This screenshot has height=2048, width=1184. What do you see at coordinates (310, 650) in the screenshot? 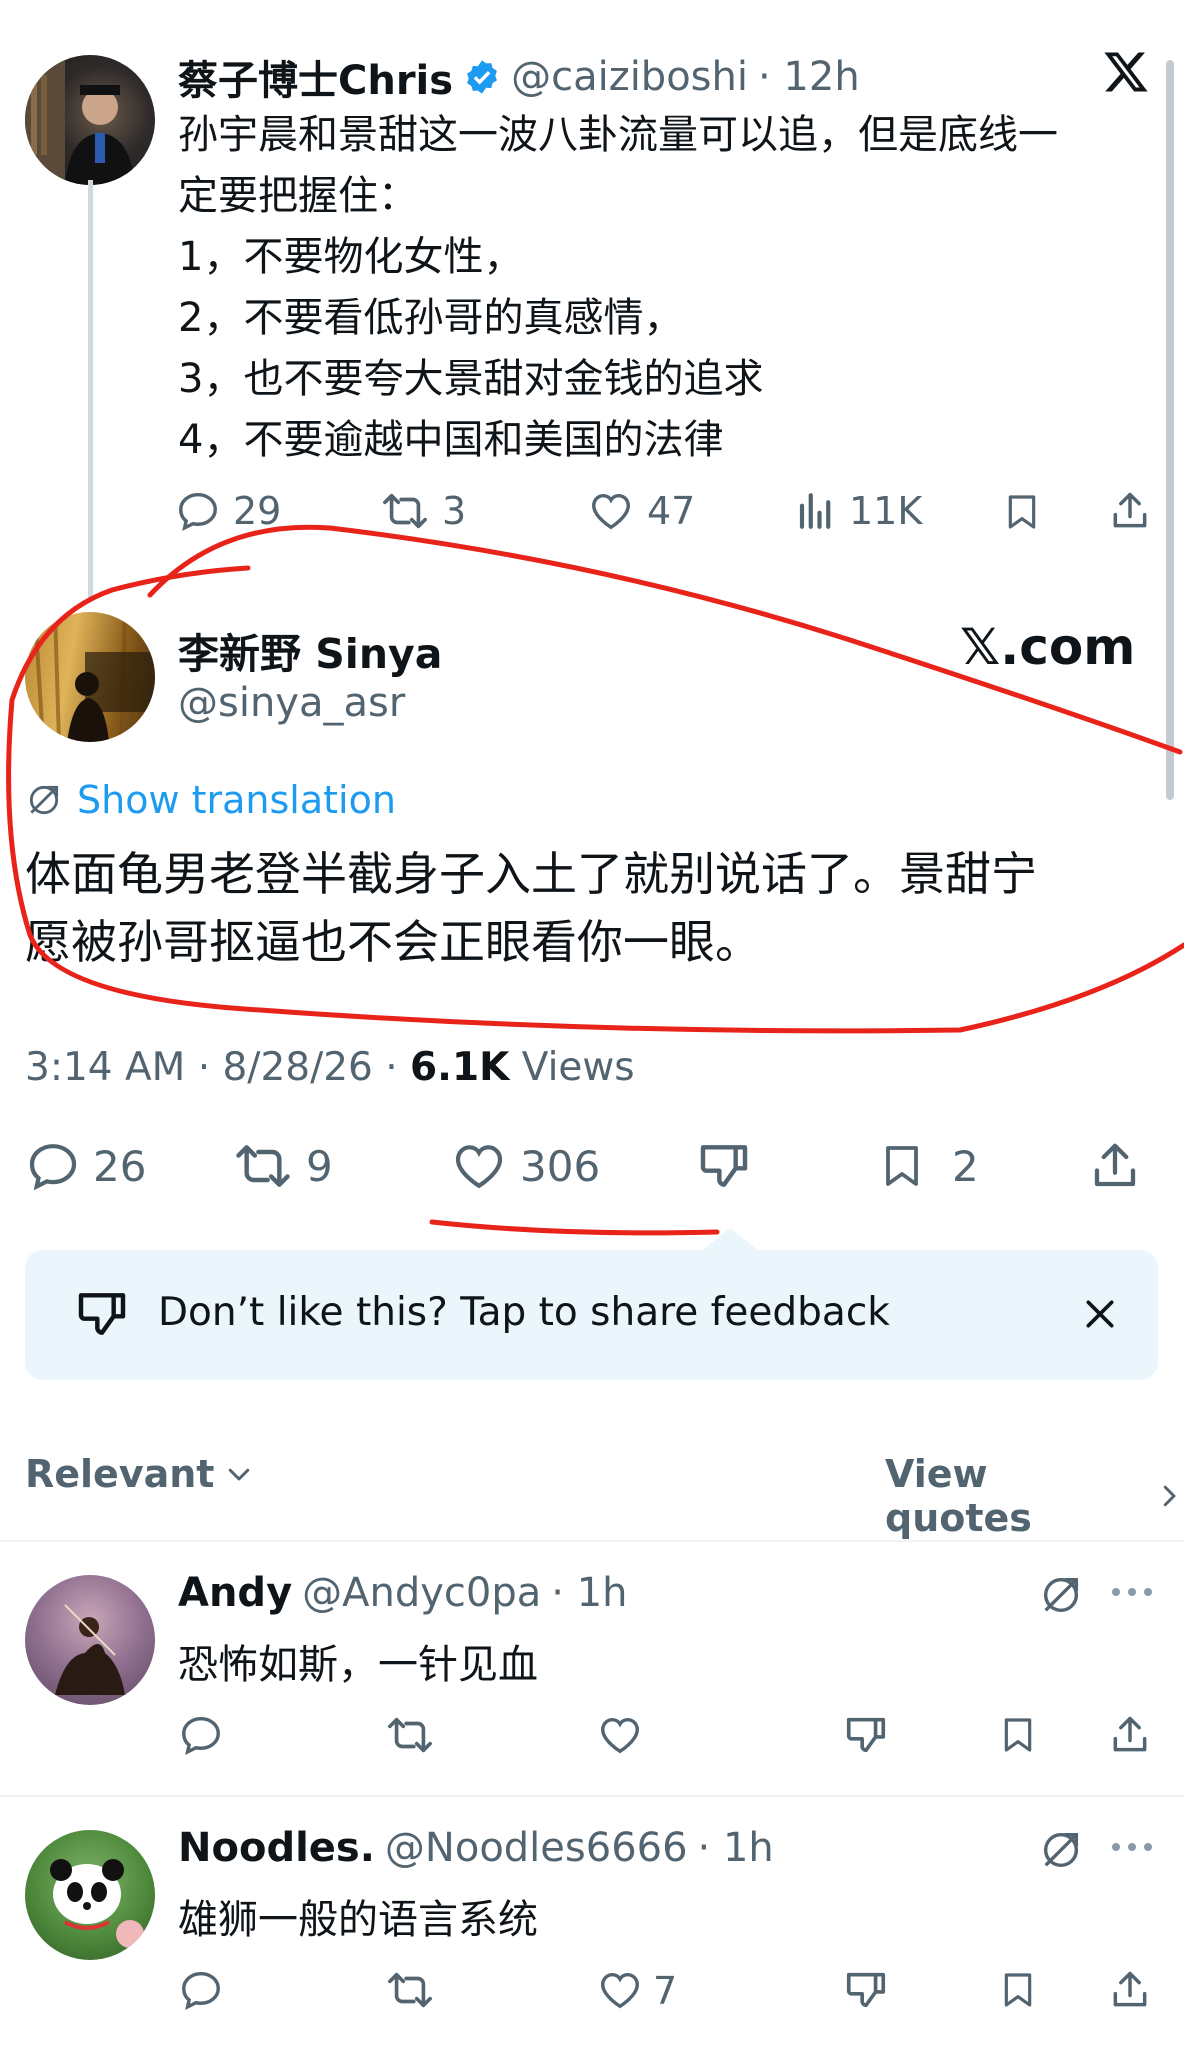
I see `main-display-name: 李新野 Sinya` at bounding box center [310, 650].